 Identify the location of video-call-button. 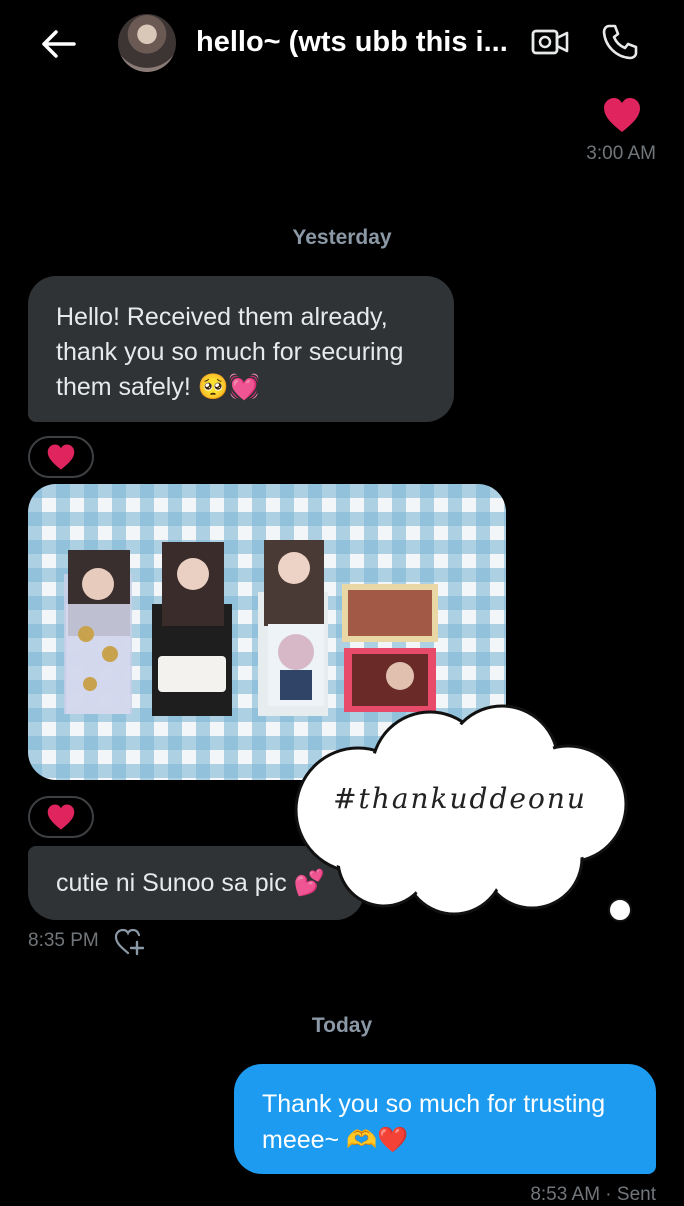
(552, 44).